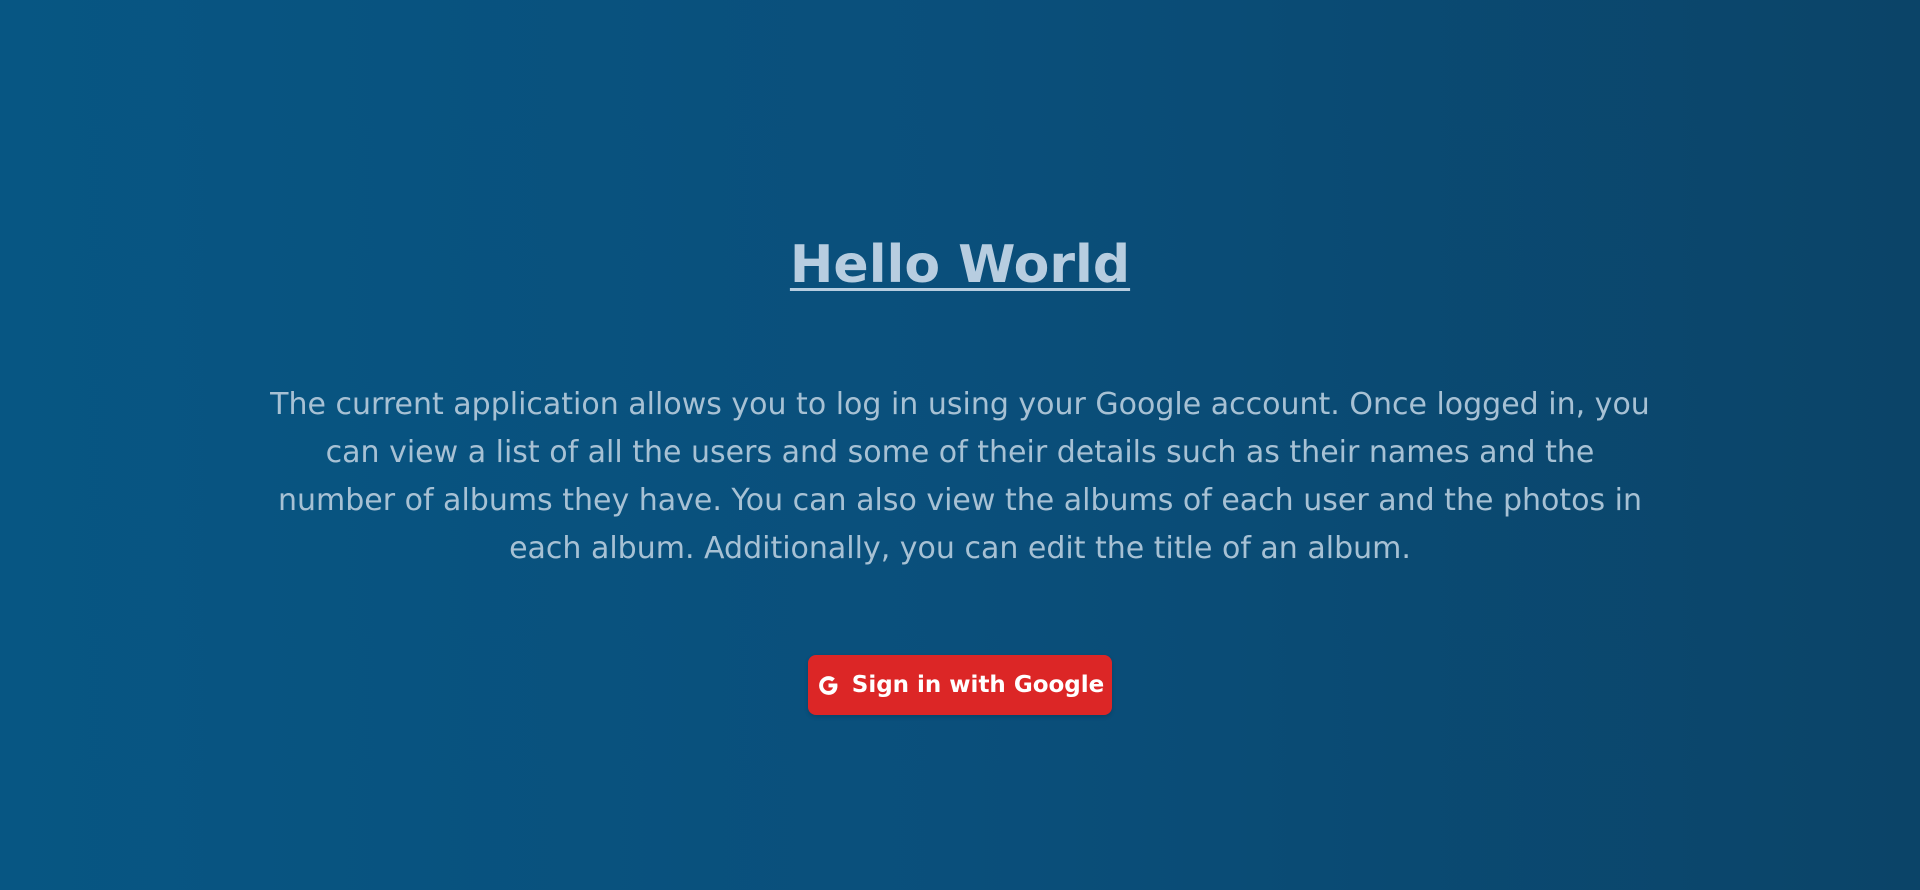  Describe the element at coordinates (978, 685) in the screenshot. I see `sign-in-button-label: Sign in with Google` at that location.